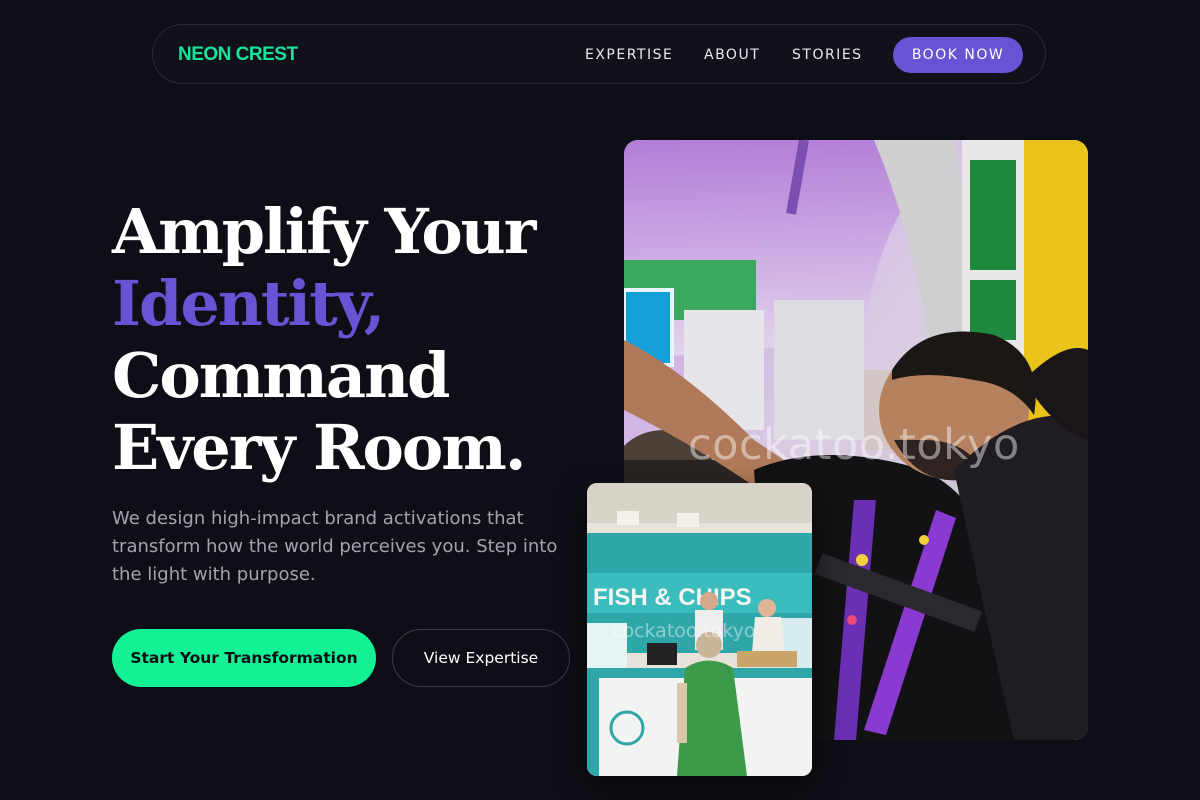 Image resolution: width=1200 pixels, height=800 pixels. I want to click on nav-link-expertise: EXPERTISE, so click(629, 55).